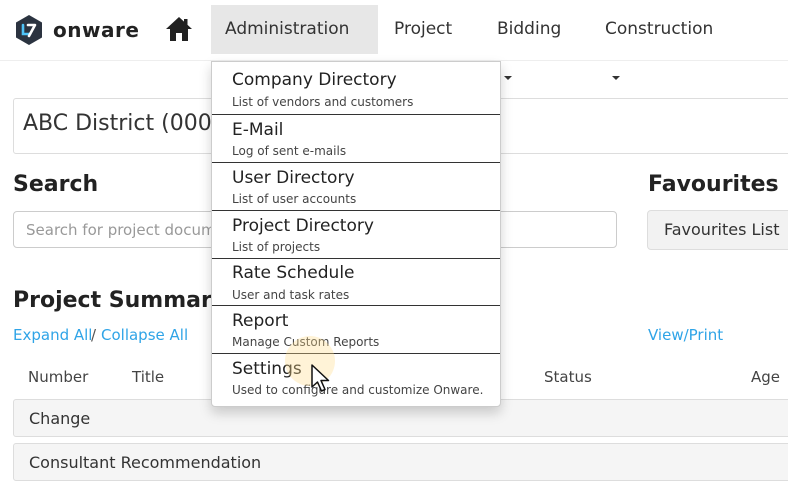 This screenshot has width=788, height=488. I want to click on group-row-label: Change, so click(60, 418).